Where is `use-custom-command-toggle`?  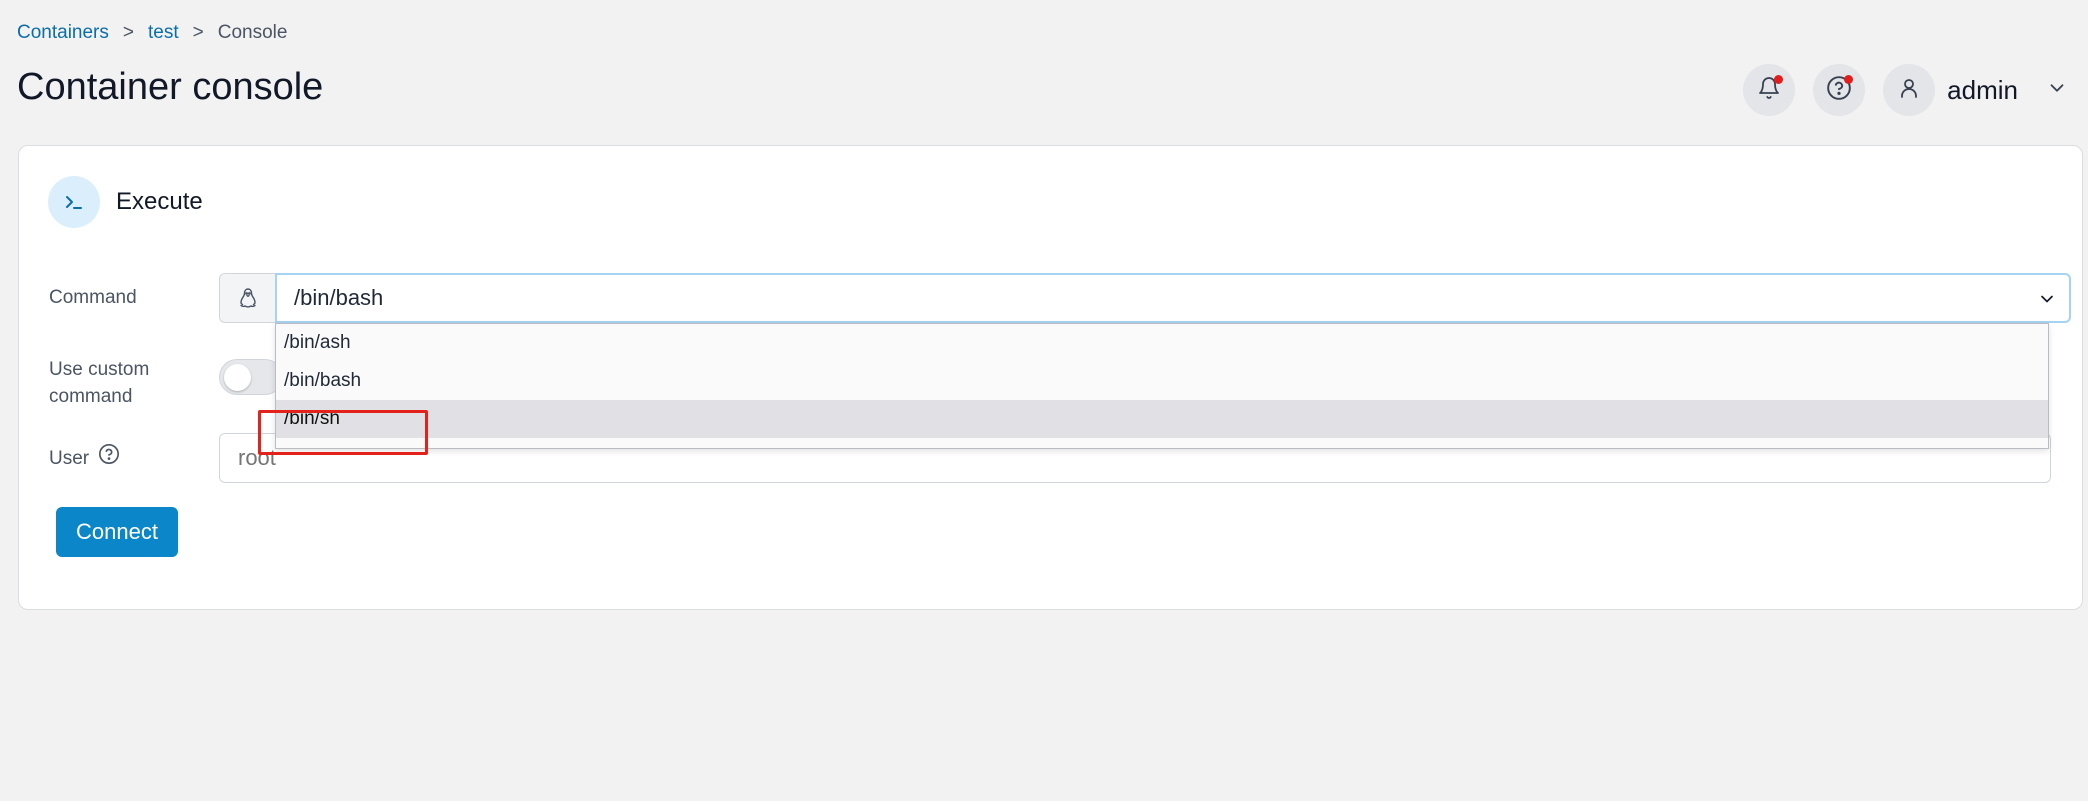
use-custom-command-toggle is located at coordinates (251, 377).